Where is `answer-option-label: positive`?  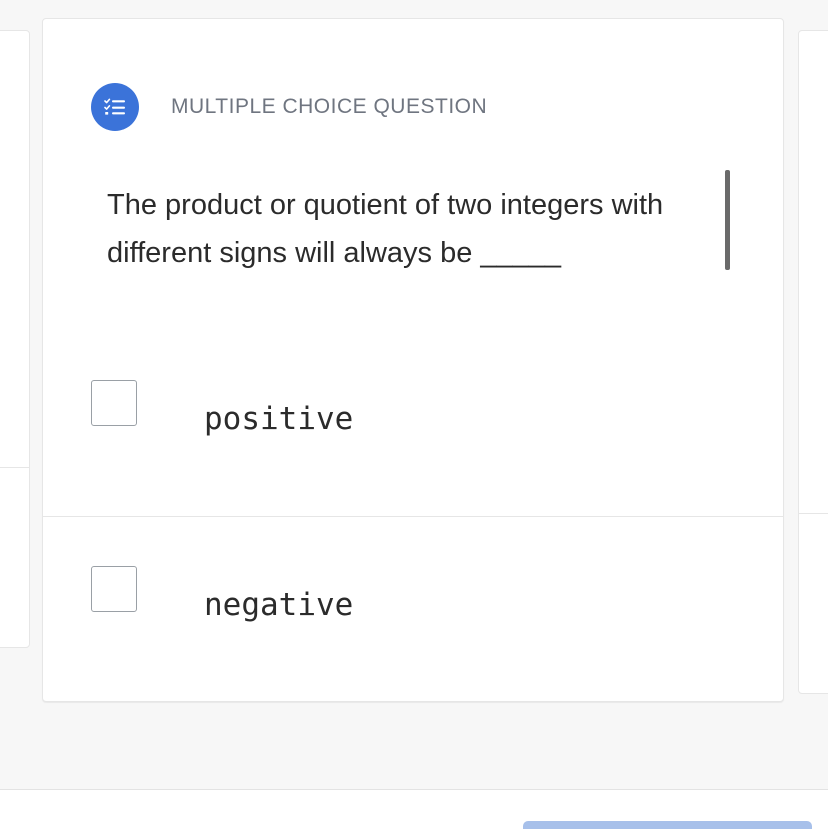
answer-option-label: positive is located at coordinates (279, 419).